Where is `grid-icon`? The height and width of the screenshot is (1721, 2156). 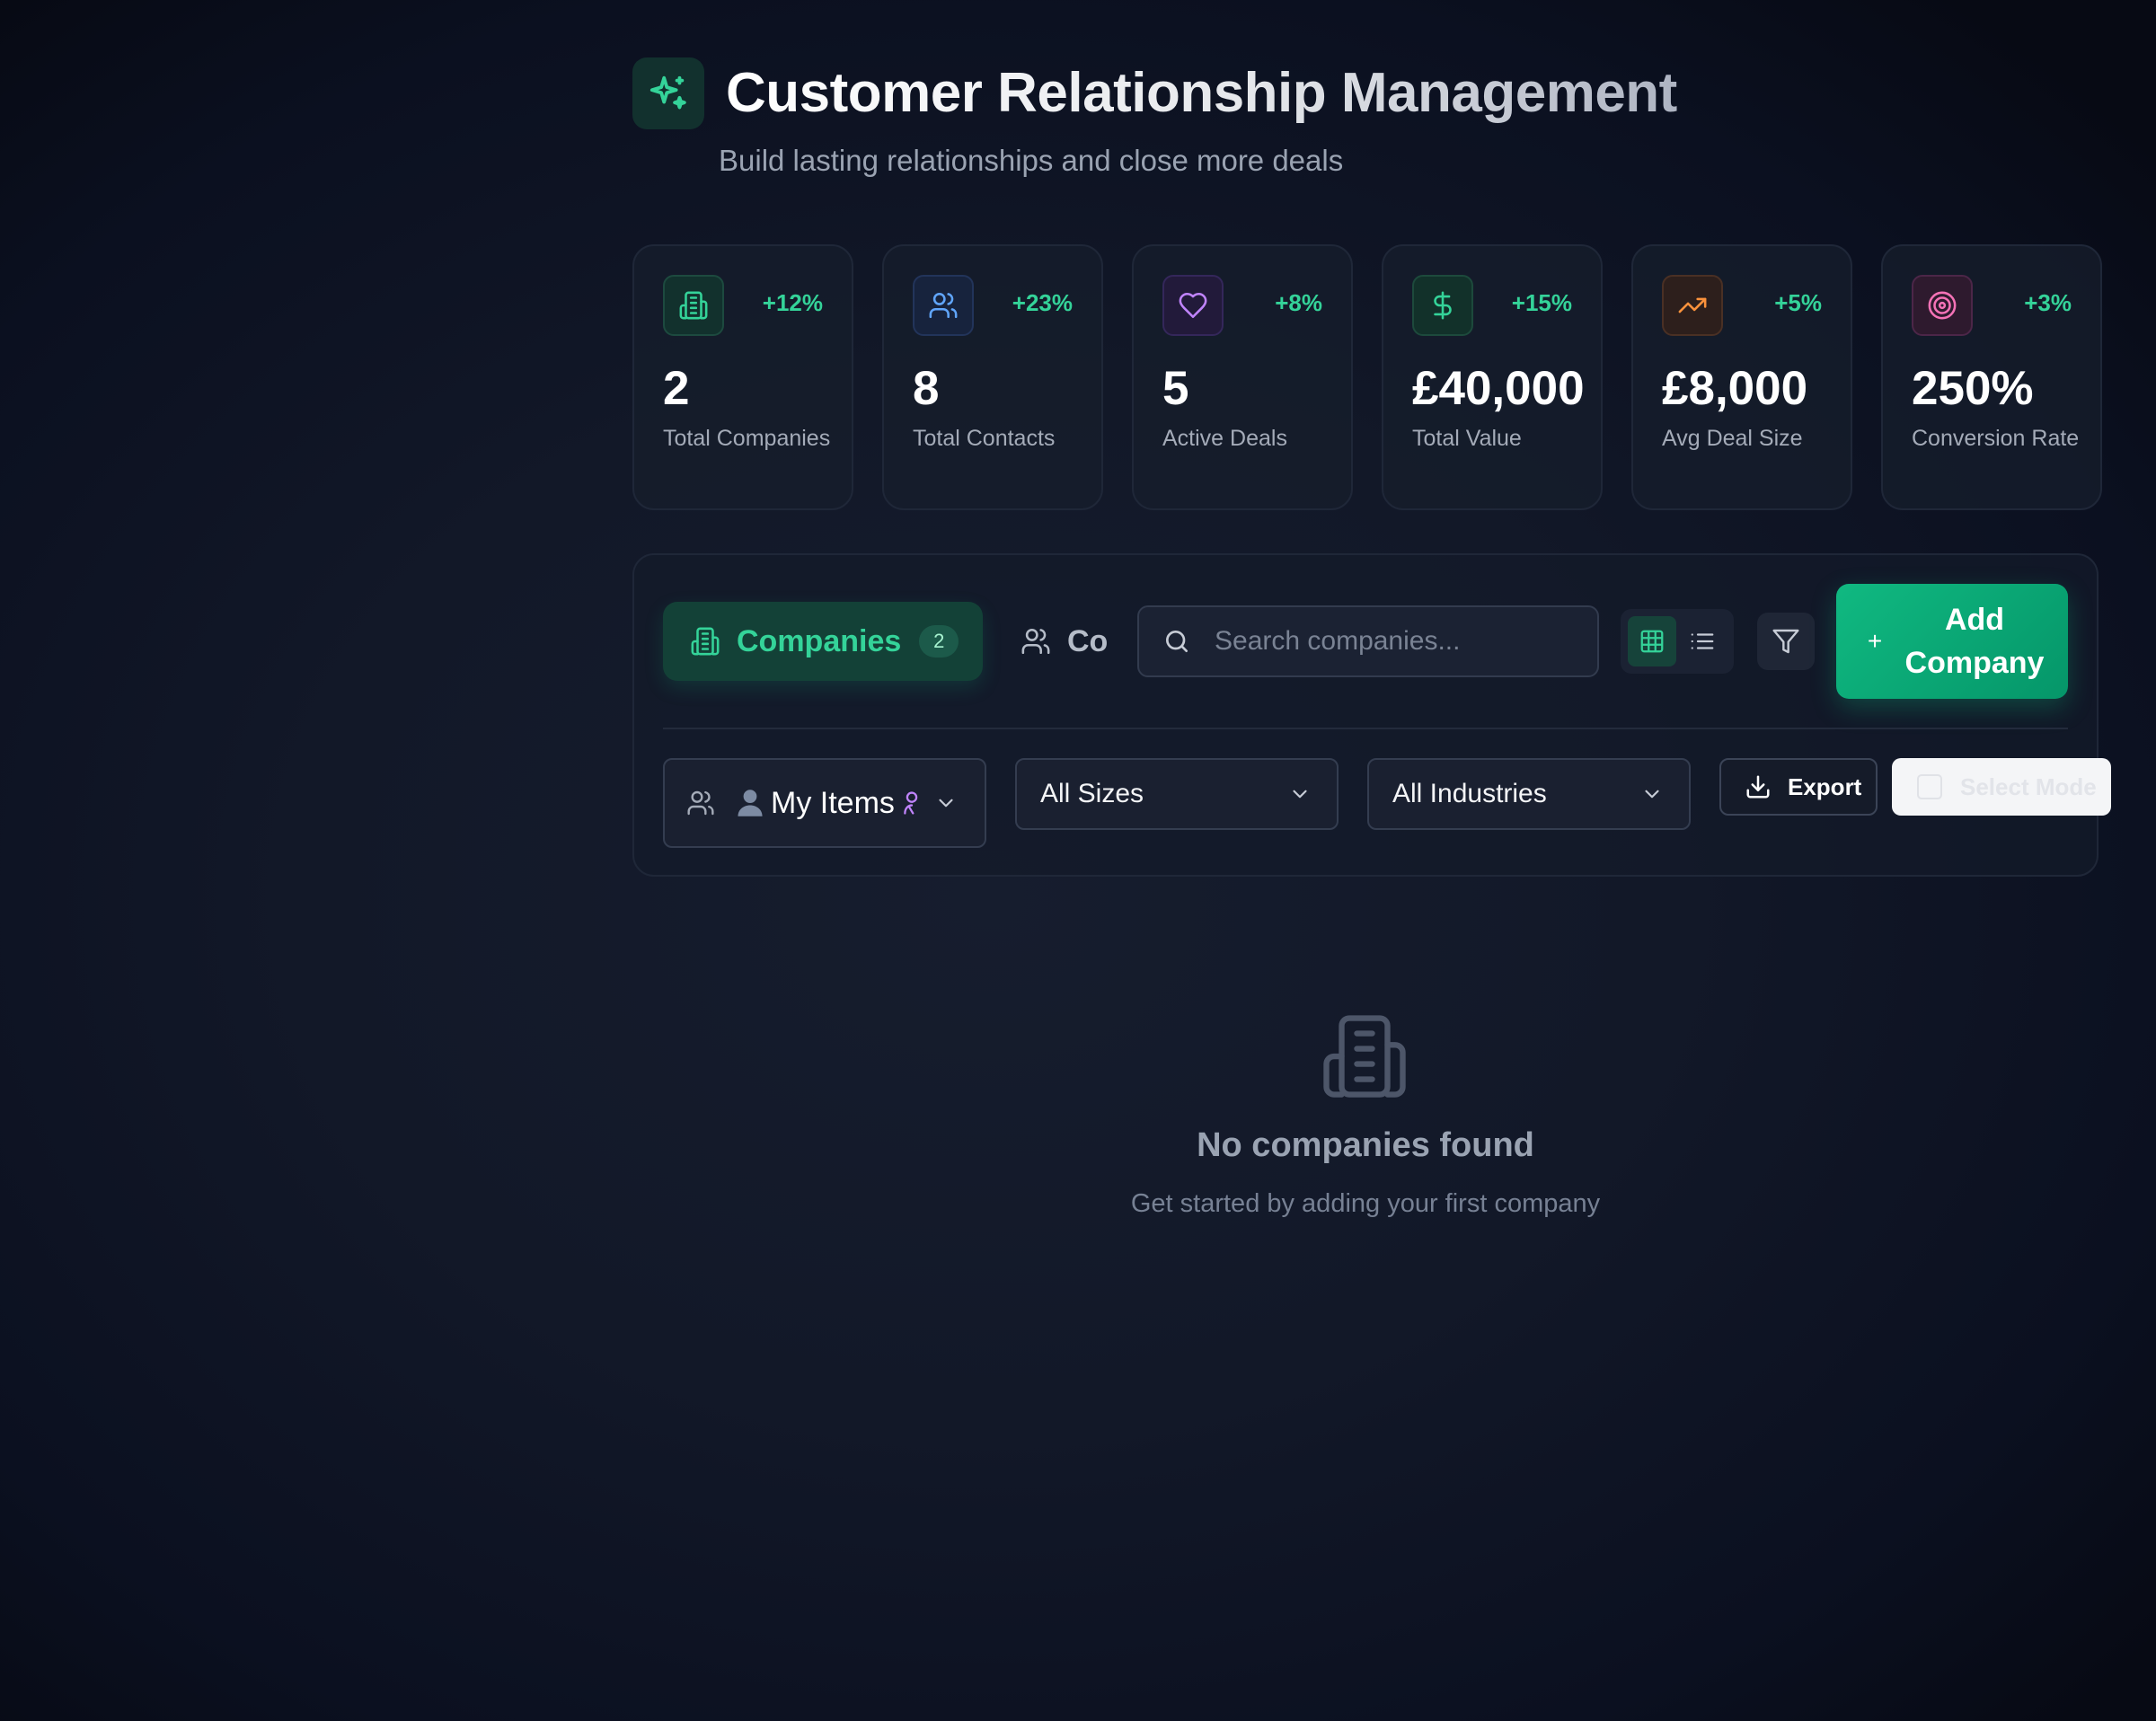 grid-icon is located at coordinates (1652, 641).